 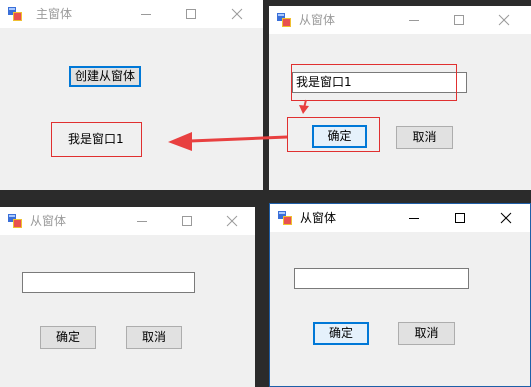 What do you see at coordinates (333, 134) in the screenshot?
I see `ok-highlight-box` at bounding box center [333, 134].